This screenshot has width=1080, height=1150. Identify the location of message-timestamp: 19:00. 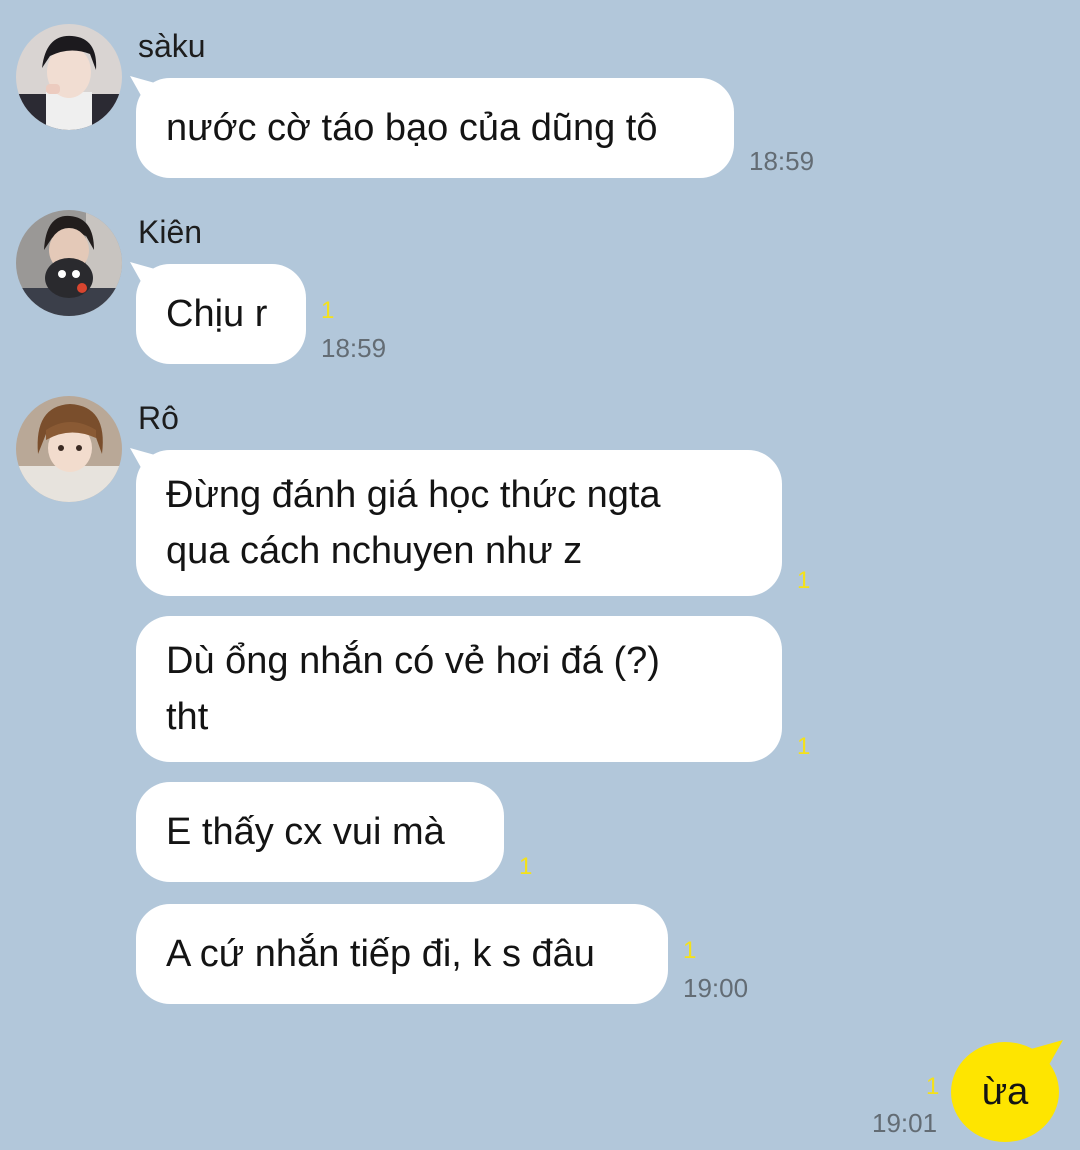
(716, 988).